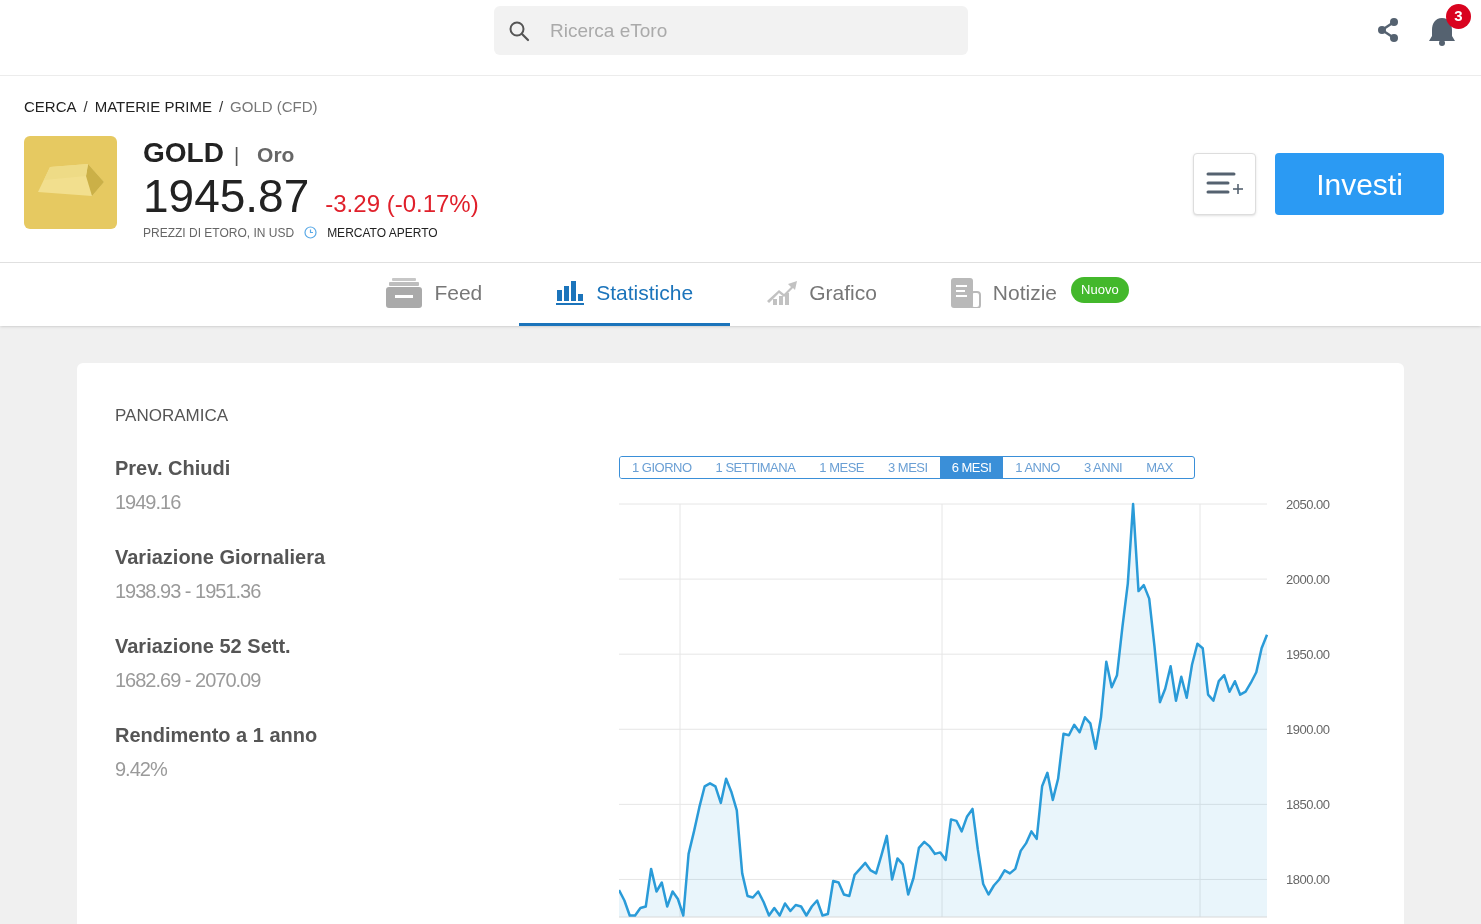  What do you see at coordinates (971, 467) in the screenshot?
I see `range-tab: 6 MESI` at bounding box center [971, 467].